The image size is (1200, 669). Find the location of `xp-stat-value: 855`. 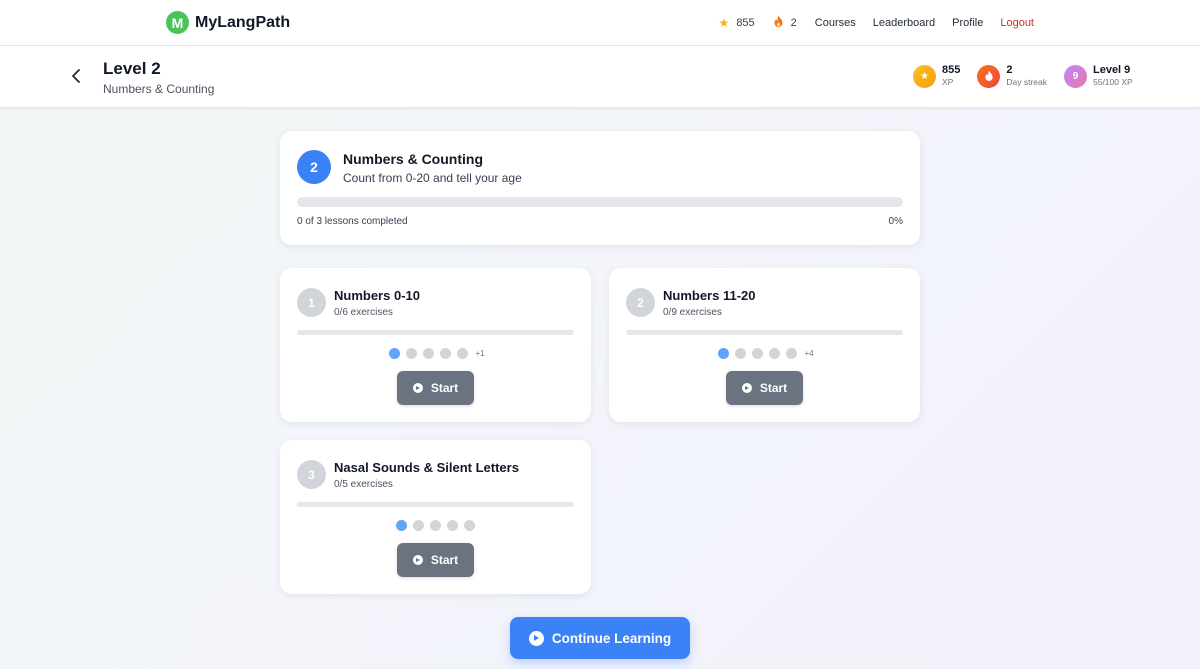

xp-stat-value: 855 is located at coordinates (951, 70).